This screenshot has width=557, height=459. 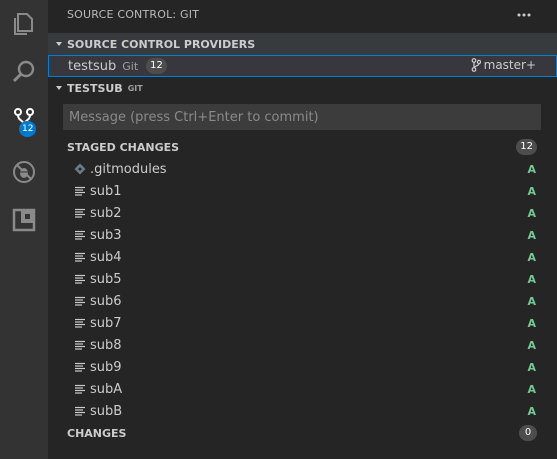 What do you see at coordinates (97, 433) in the screenshot?
I see `changes-label: CHANGES` at bounding box center [97, 433].